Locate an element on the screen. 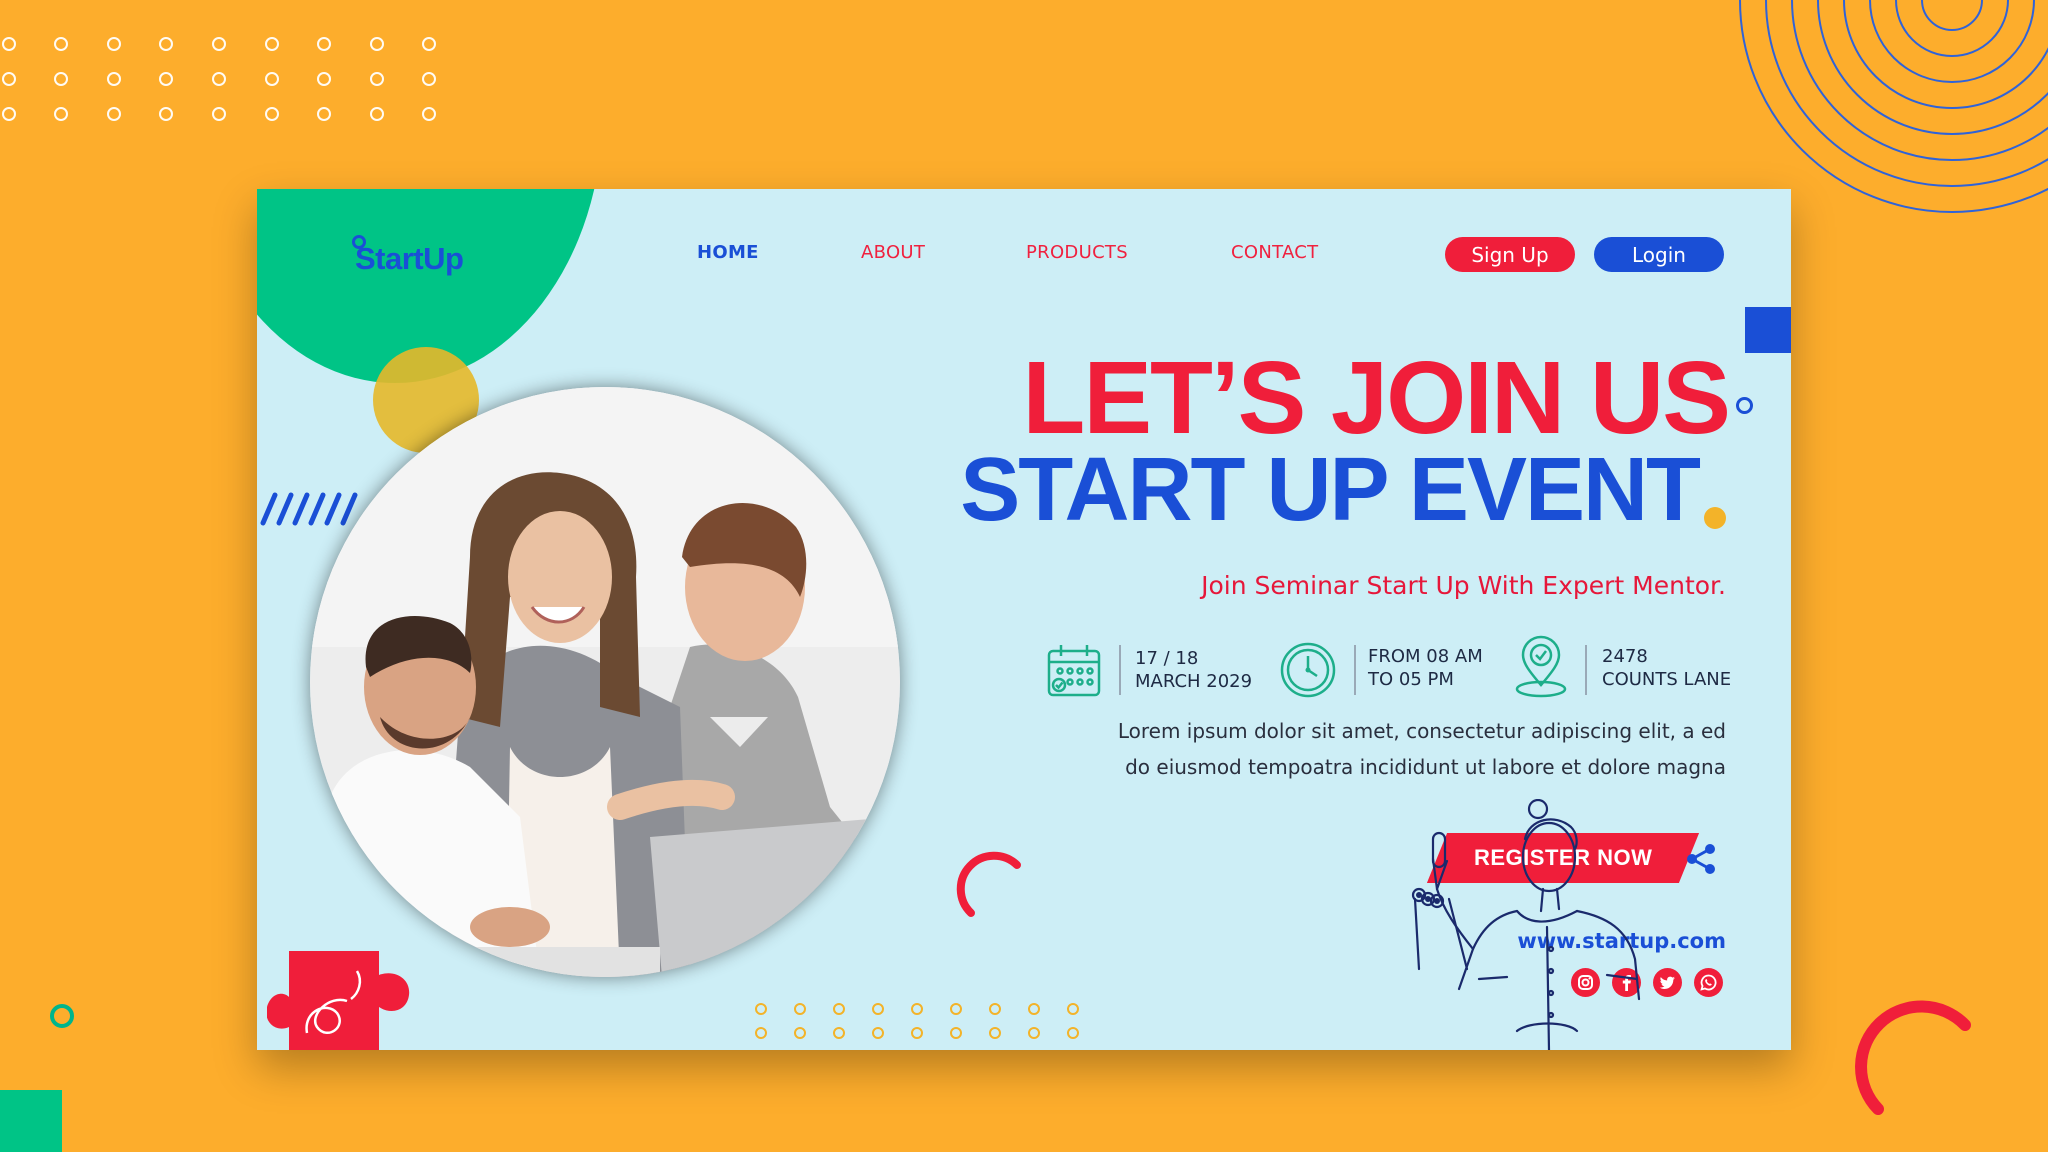 Image resolution: width=2048 pixels, height=1152 pixels. sign-up-button: Sign Up is located at coordinates (1510, 254).